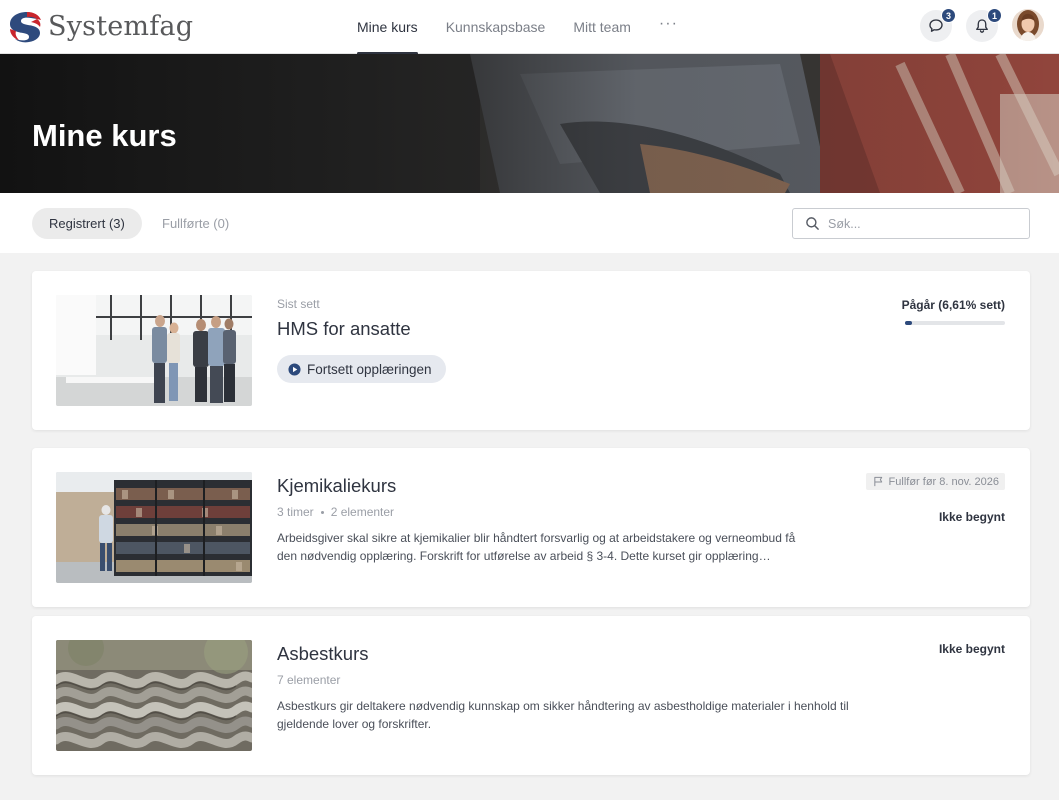  Describe the element at coordinates (529, 223) in the screenshot. I see `filter-bar: Registrert (3) Fullførte (0)` at that location.